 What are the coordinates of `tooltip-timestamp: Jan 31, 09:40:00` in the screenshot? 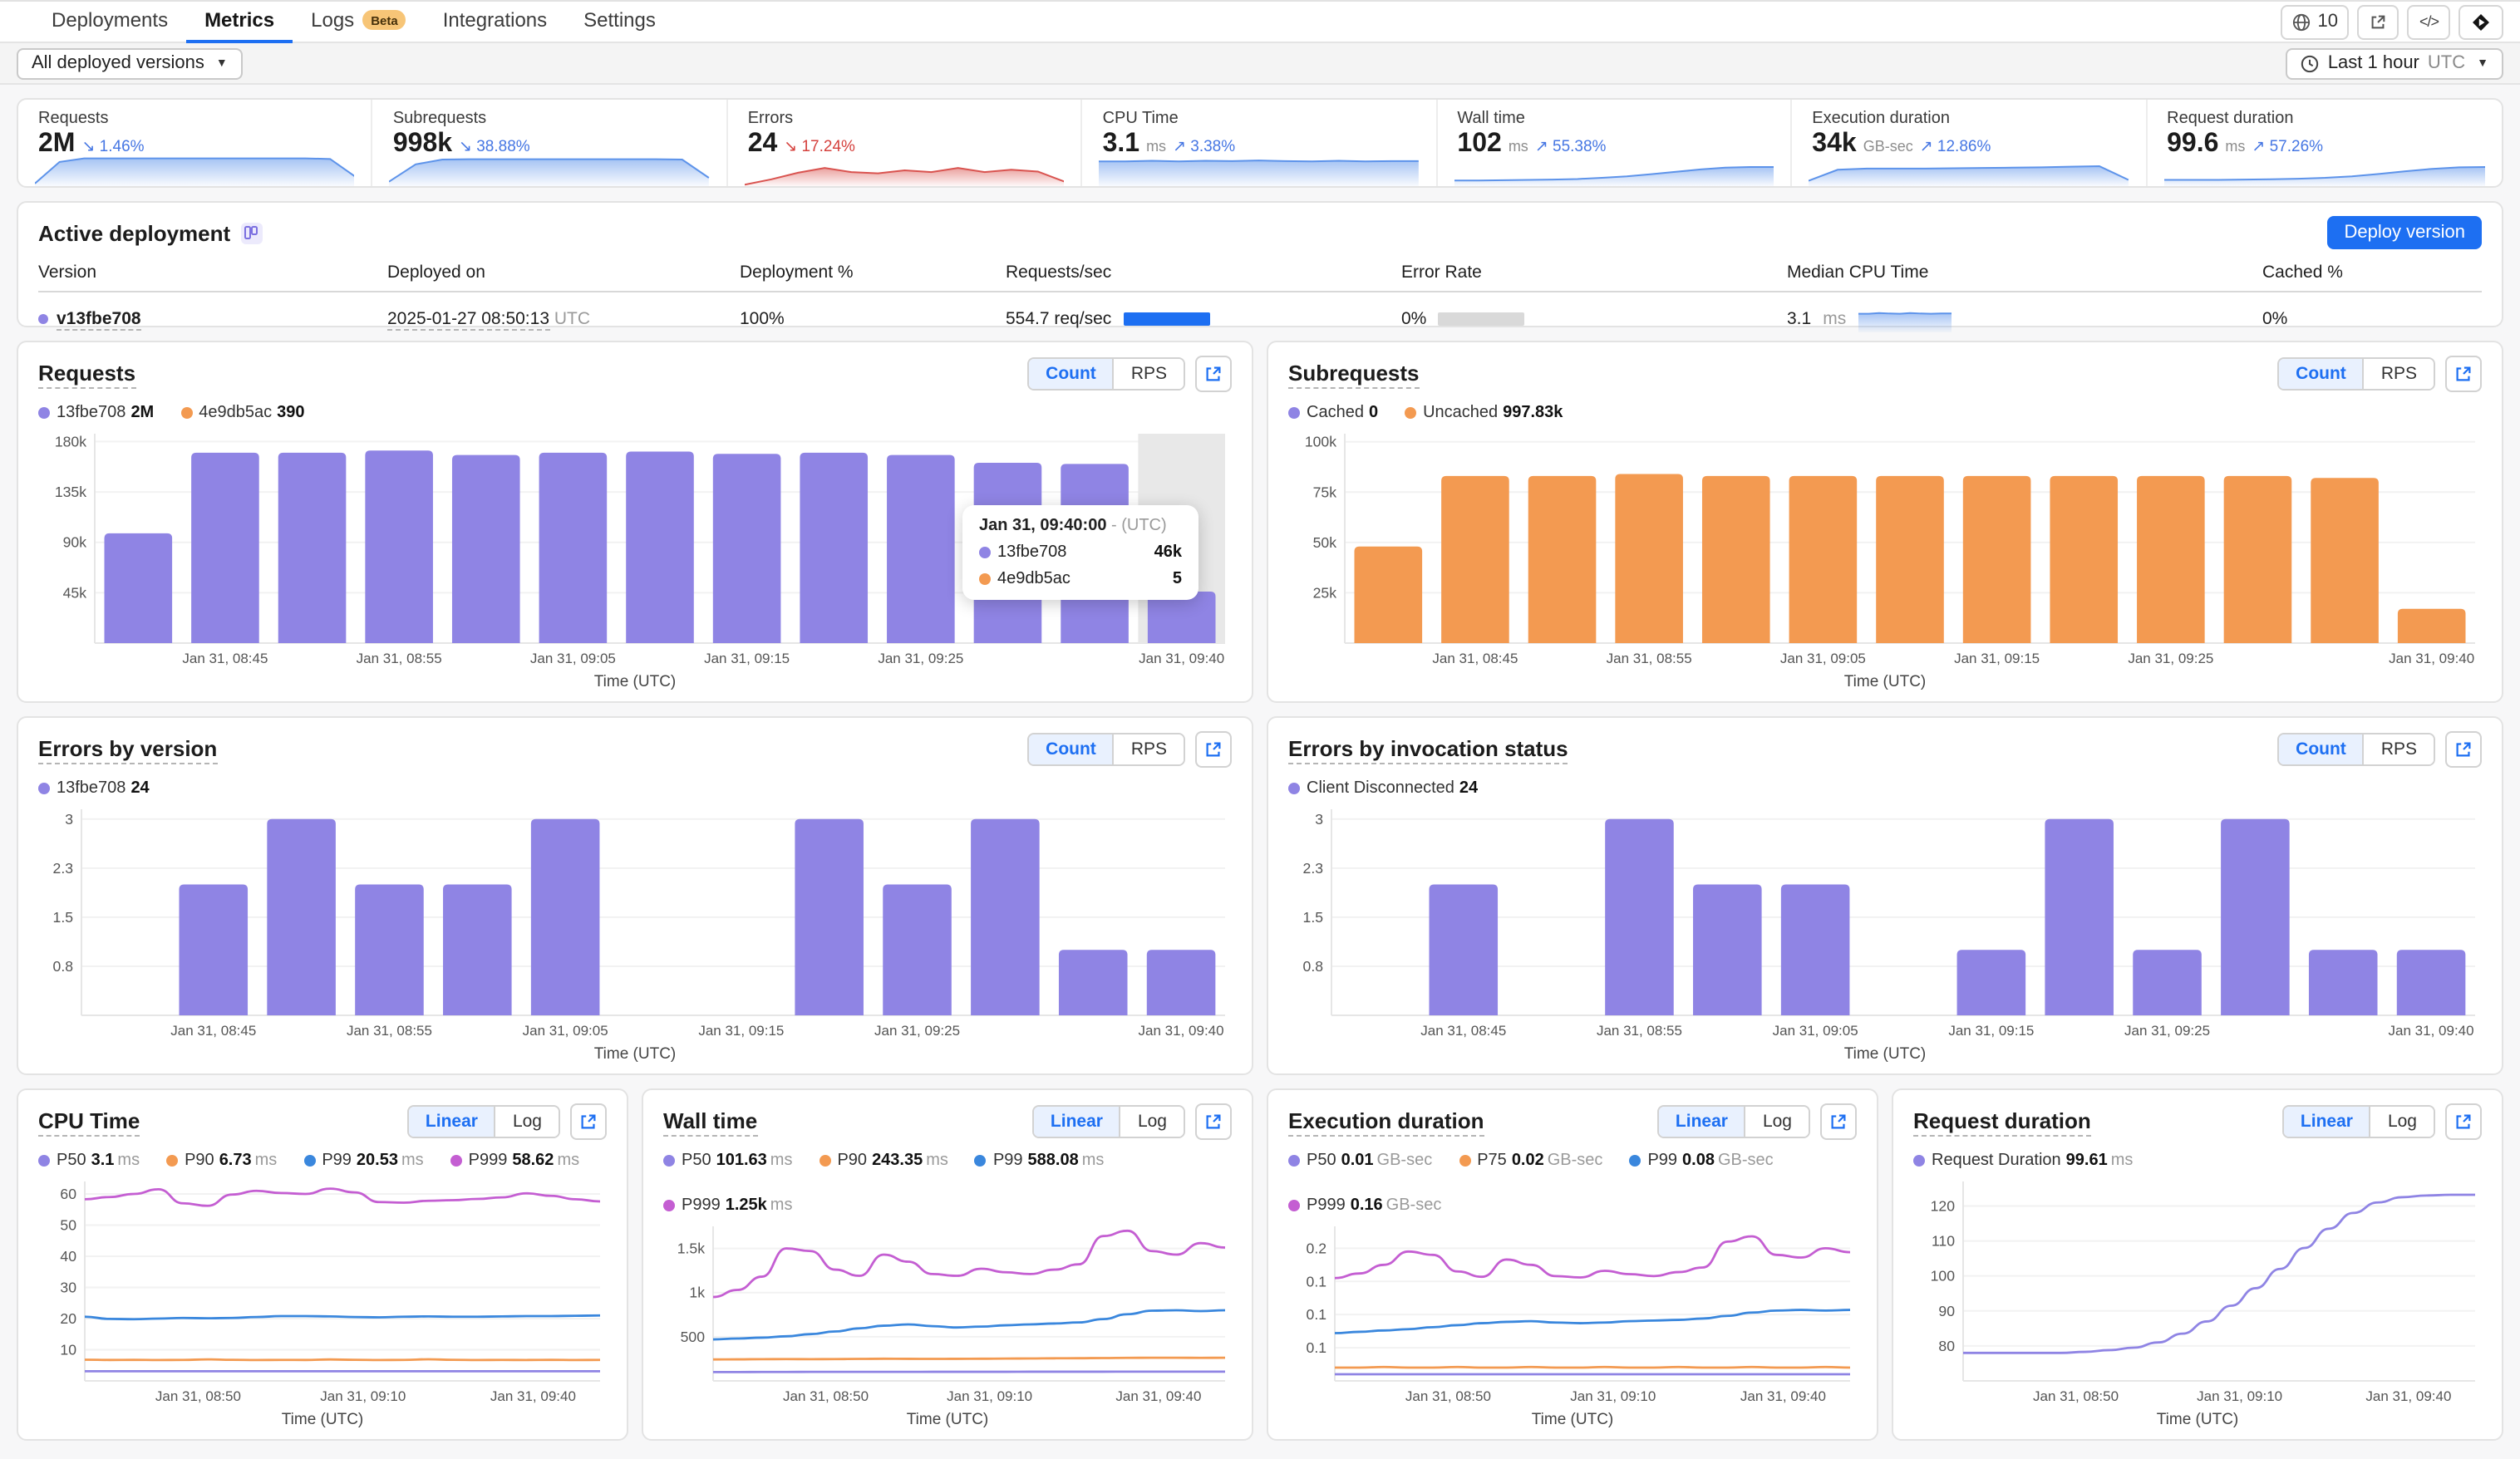 It's located at (1043, 526).